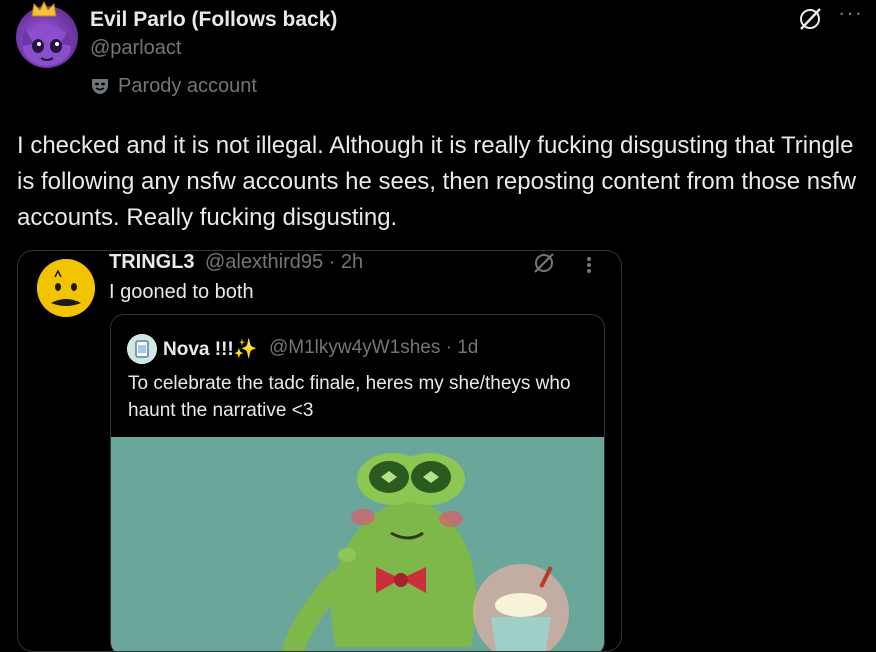 The height and width of the screenshot is (652, 876). What do you see at coordinates (100, 86) in the screenshot?
I see `parody-mask-icon` at bounding box center [100, 86].